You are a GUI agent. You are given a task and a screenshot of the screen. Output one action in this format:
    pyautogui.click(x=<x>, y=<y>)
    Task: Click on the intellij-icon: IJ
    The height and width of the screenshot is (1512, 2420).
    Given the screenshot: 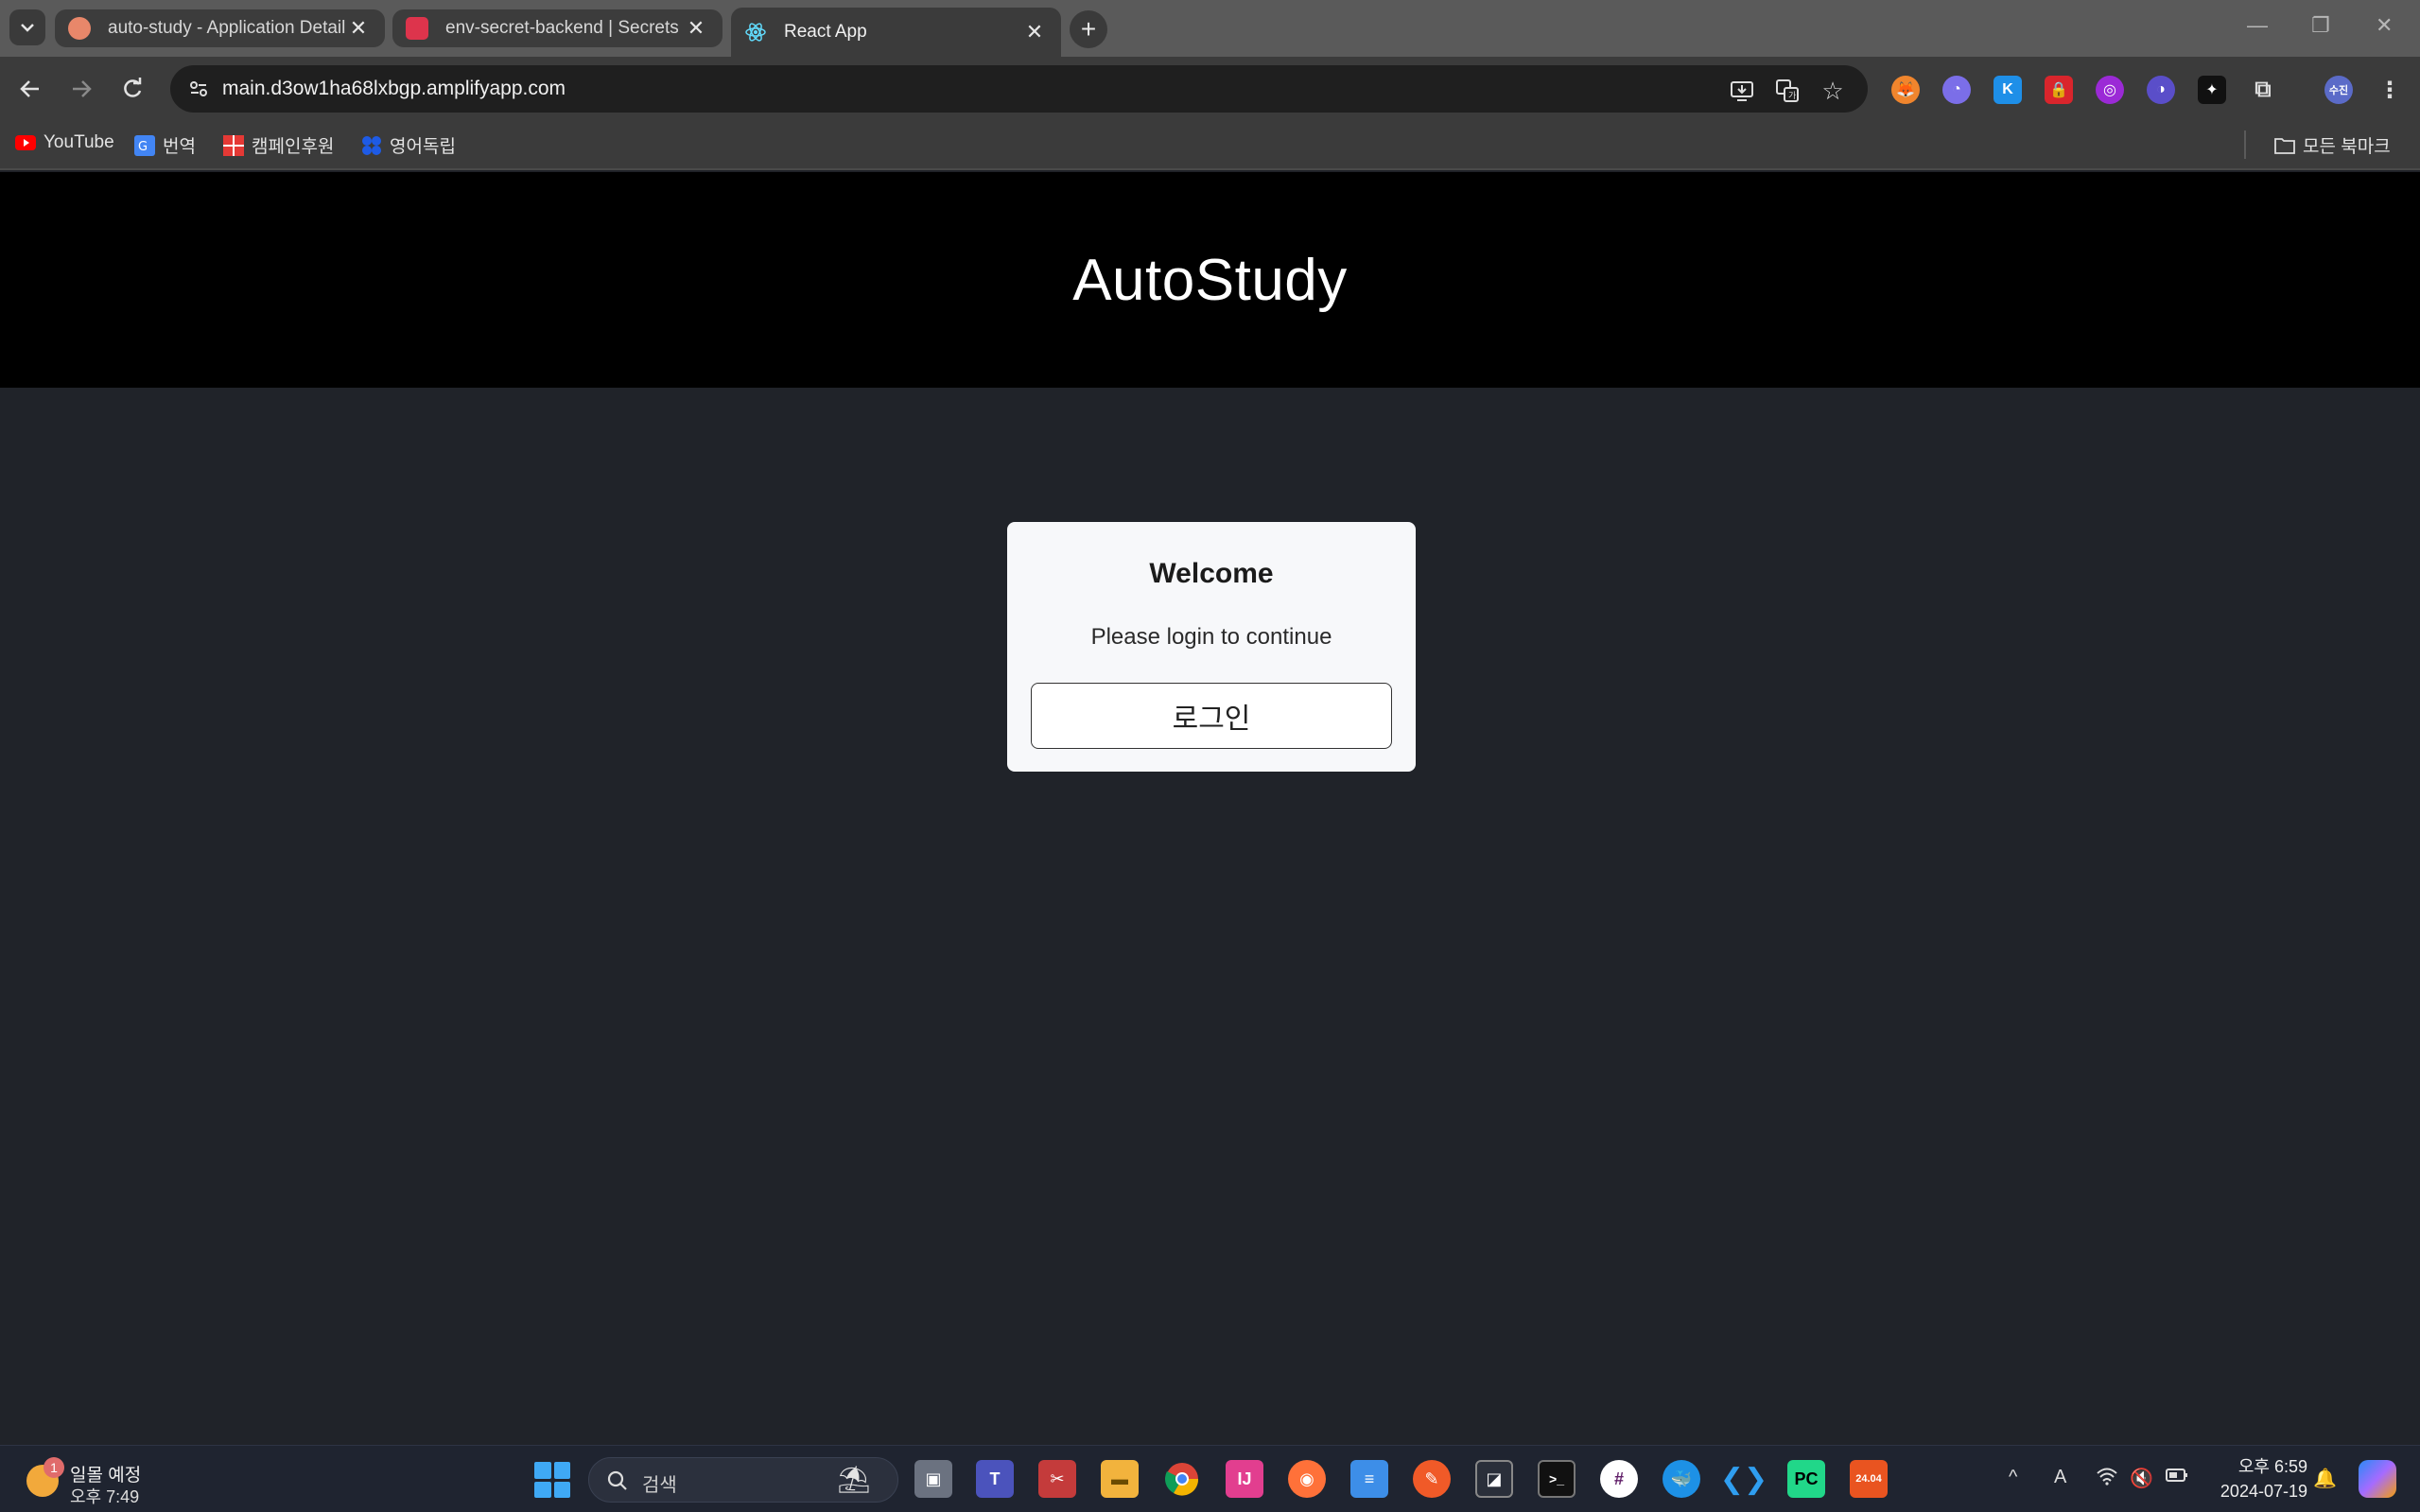 What is the action you would take?
    pyautogui.click(x=1244, y=1479)
    